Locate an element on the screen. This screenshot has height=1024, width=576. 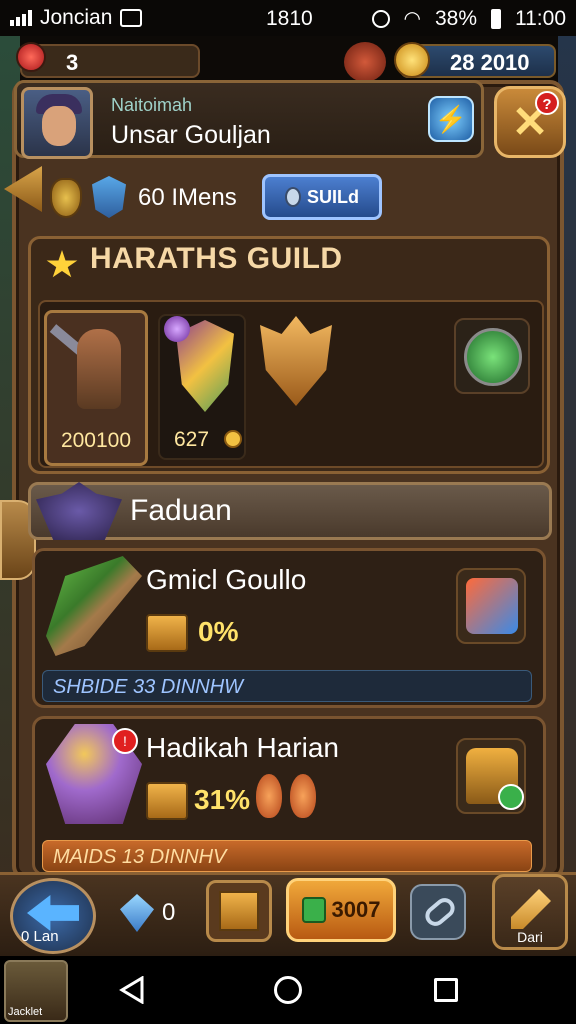
image-icon is located at coordinates (131, 18).